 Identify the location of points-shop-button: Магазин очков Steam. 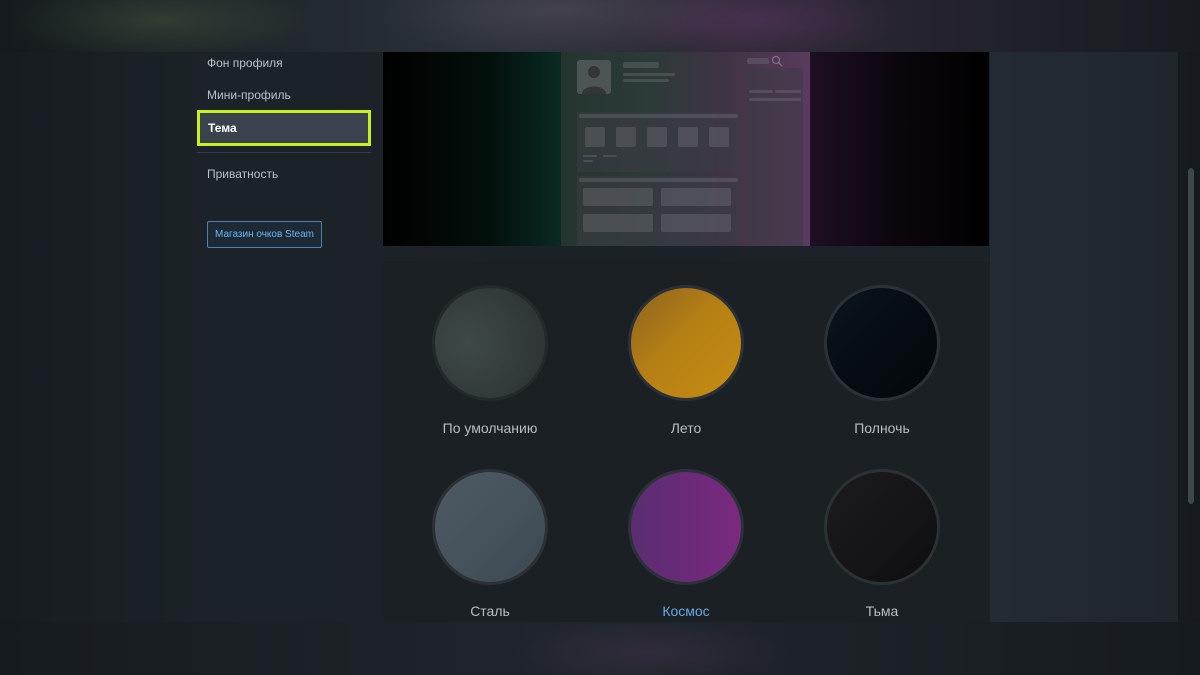
(264, 234).